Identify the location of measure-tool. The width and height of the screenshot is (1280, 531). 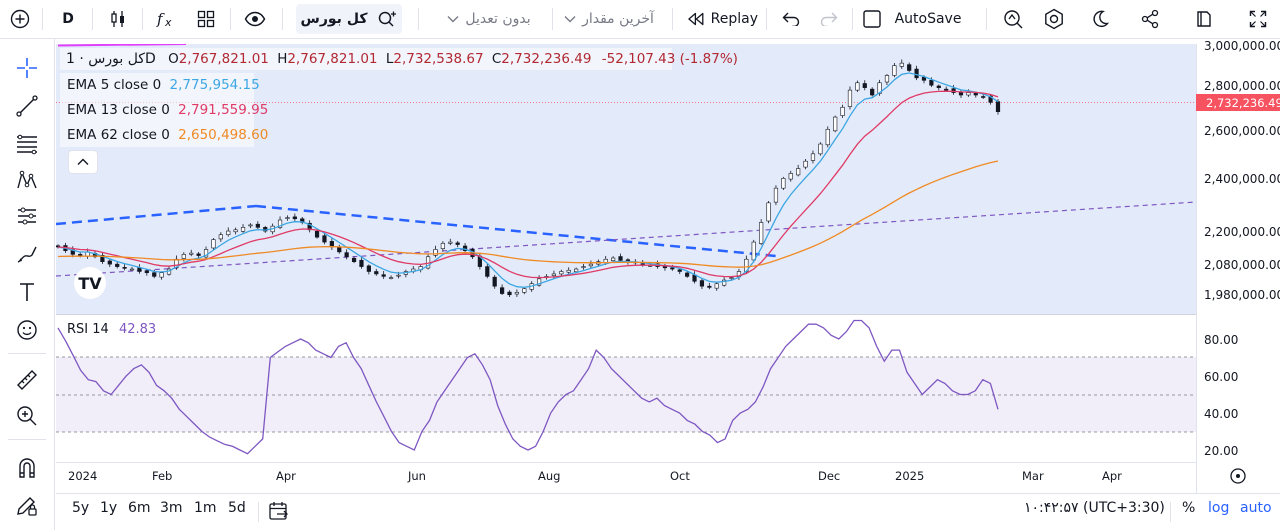
(27, 380).